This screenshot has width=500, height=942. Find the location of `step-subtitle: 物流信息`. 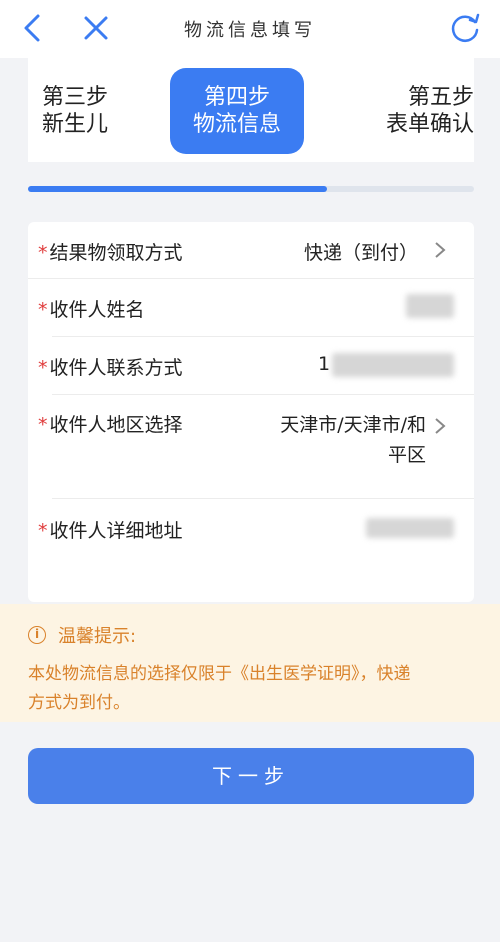

step-subtitle: 物流信息 is located at coordinates (236, 124).